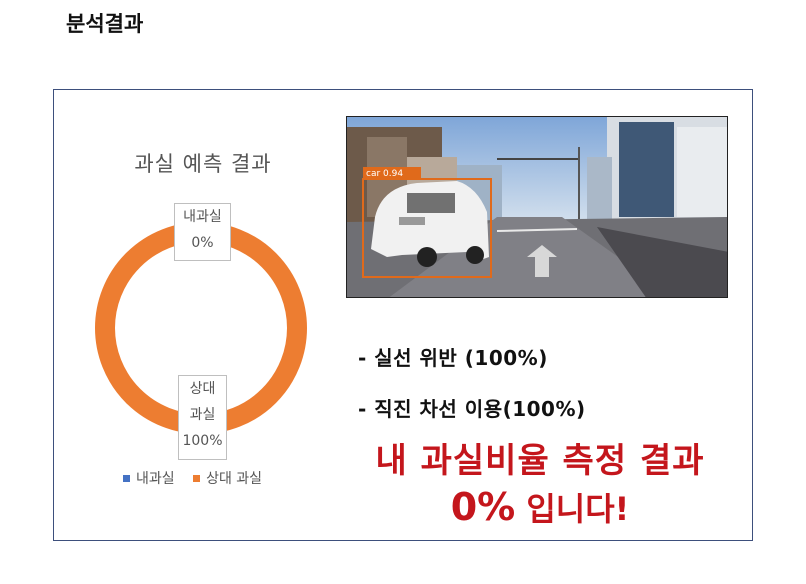  Describe the element at coordinates (202, 217) in the screenshot. I see `data-label-mine-name: 내과실` at that location.